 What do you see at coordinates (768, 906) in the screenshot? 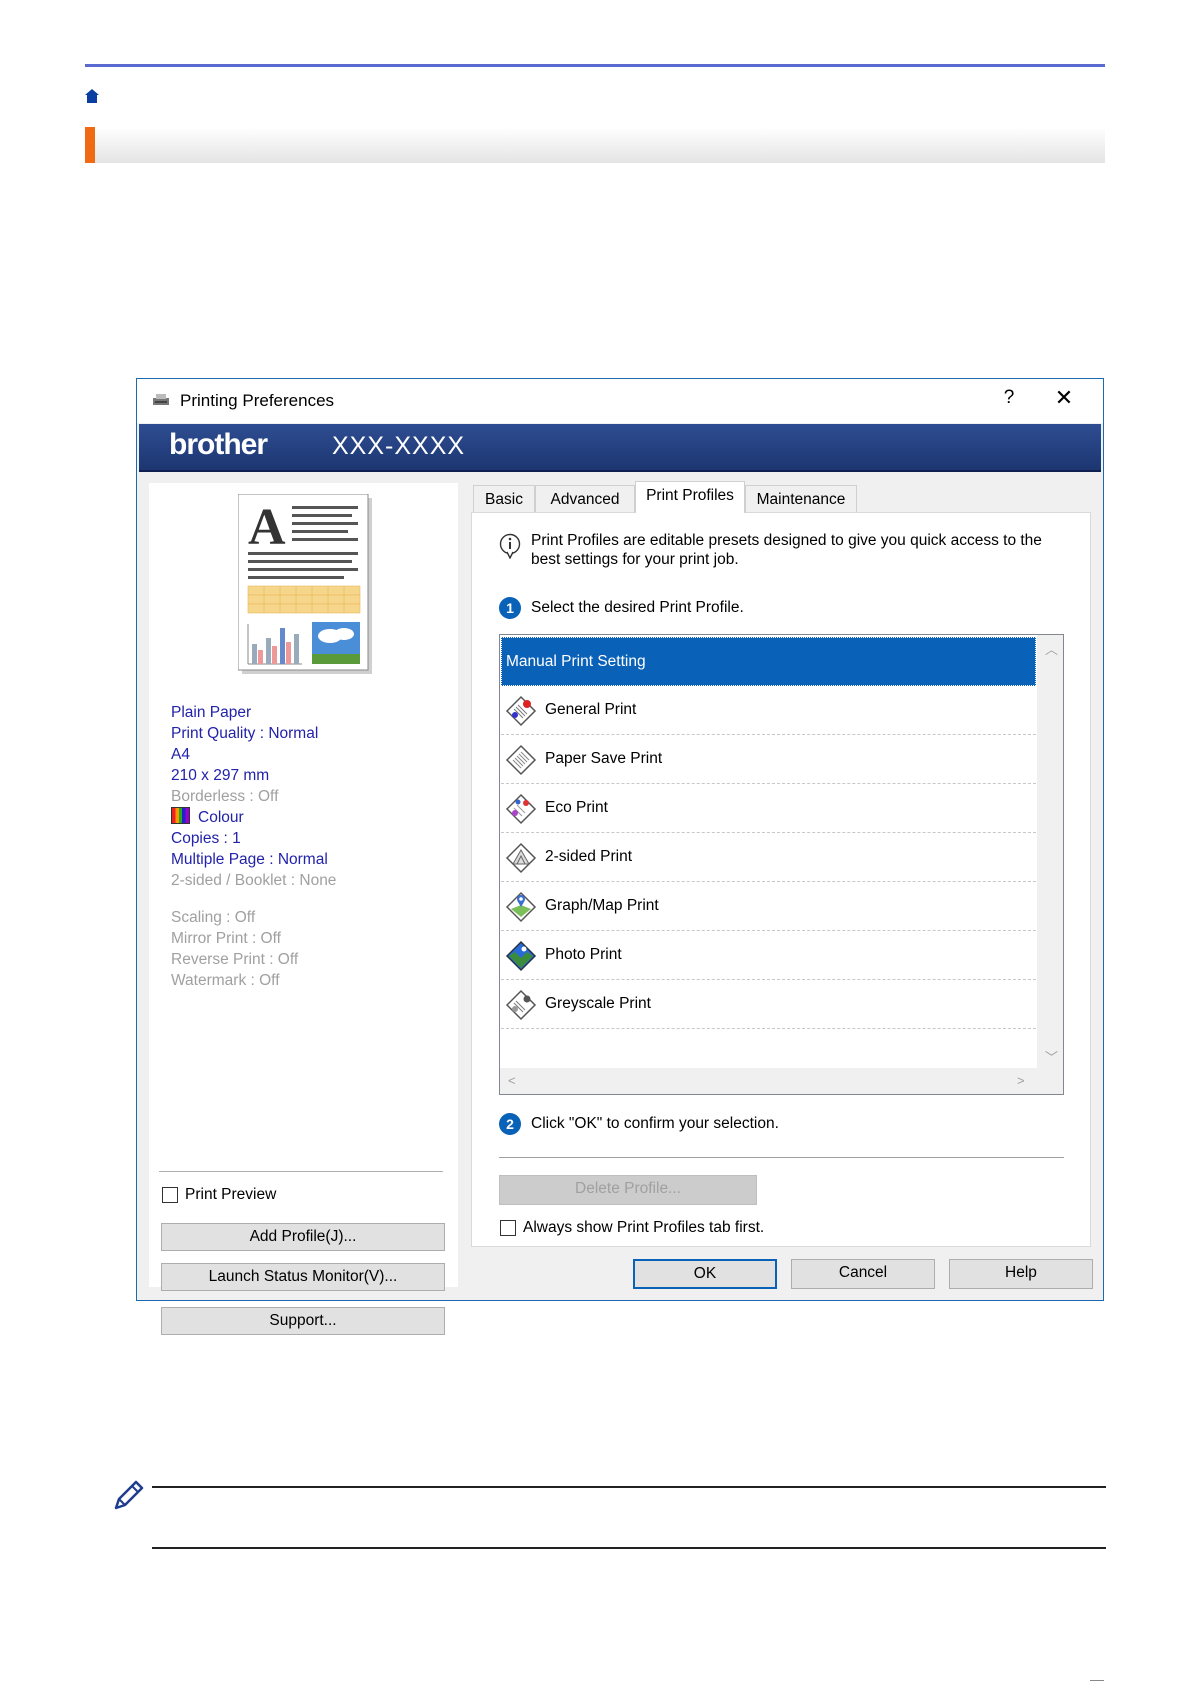
I see `list-item-graph-map-print: Graph/Map Print` at bounding box center [768, 906].